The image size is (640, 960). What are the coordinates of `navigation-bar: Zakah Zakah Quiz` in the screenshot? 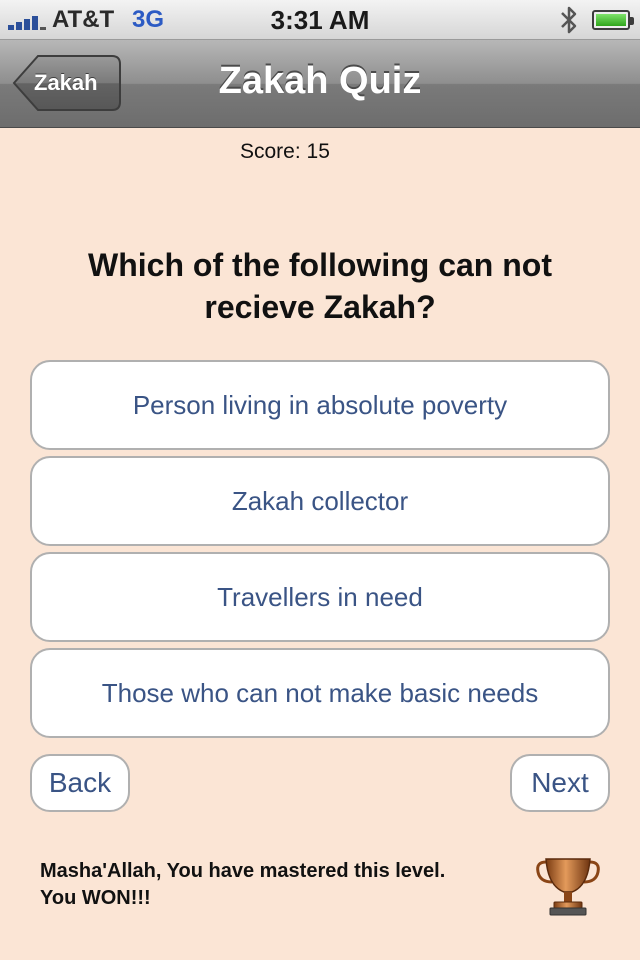 It's located at (320, 84).